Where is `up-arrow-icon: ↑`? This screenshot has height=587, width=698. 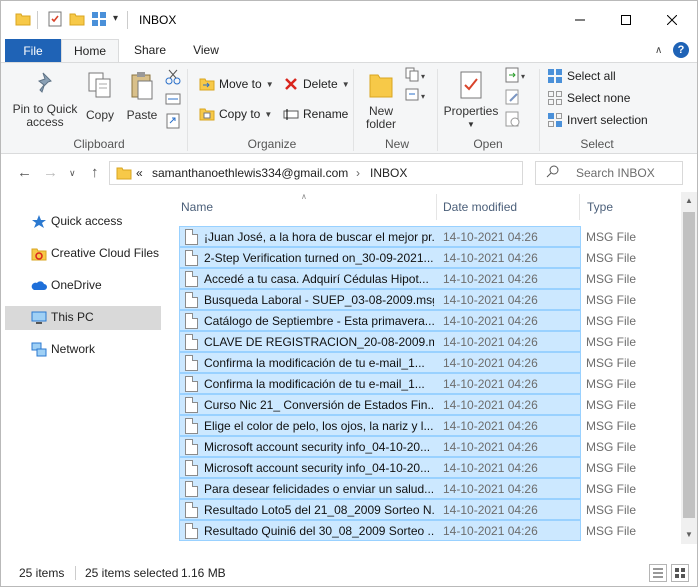 up-arrow-icon: ↑ is located at coordinates (95, 172).